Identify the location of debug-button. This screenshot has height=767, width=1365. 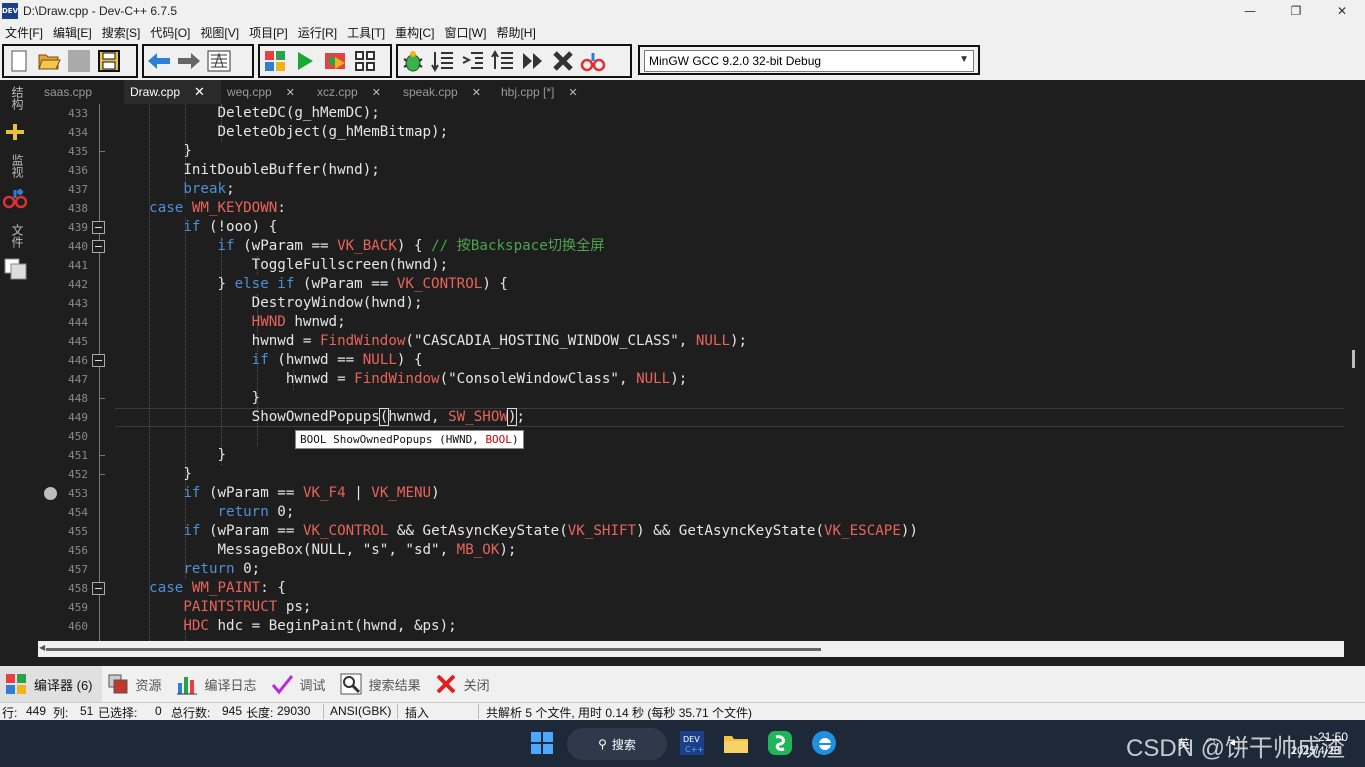
(413, 61).